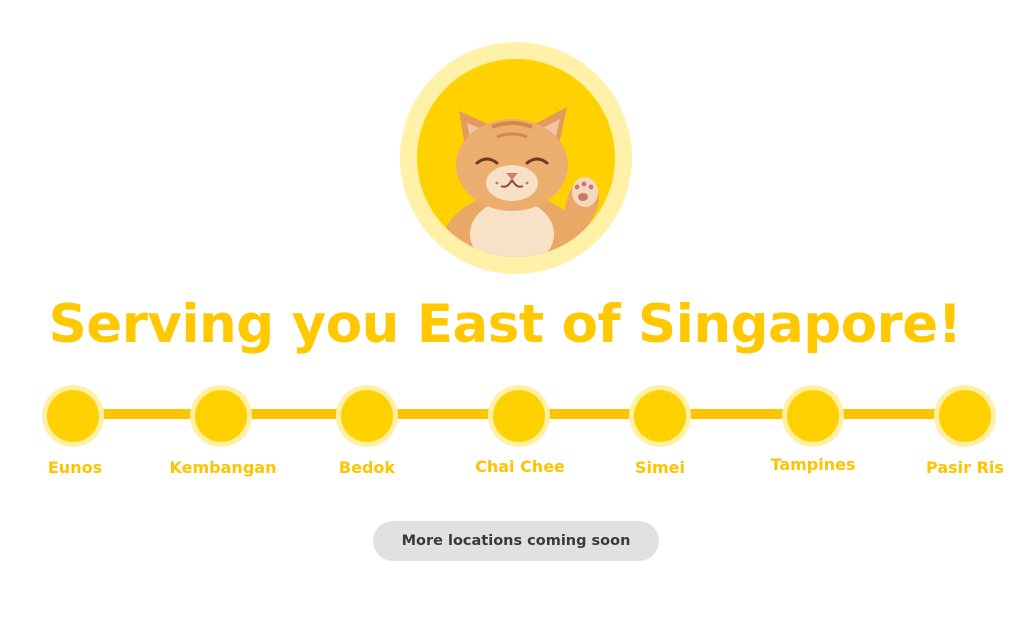 This screenshot has height=624, width=1032. I want to click on page-title: Serving you East of Singapore!, so click(505, 324).